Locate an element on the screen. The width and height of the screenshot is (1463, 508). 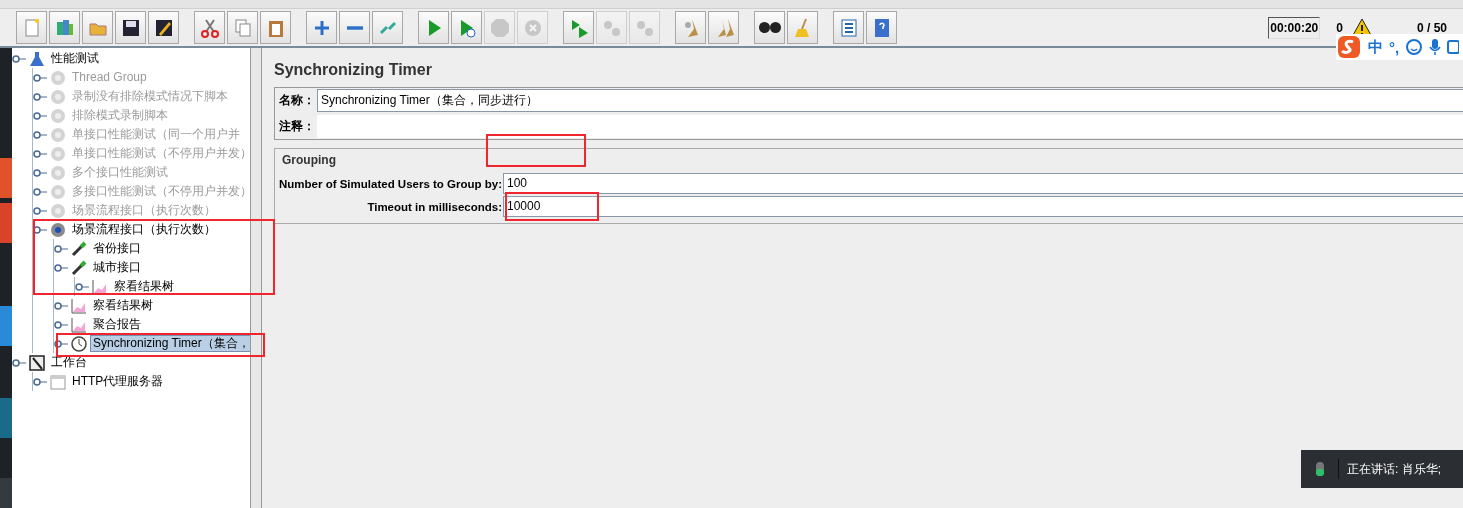
tree-item: 城市接口 is located at coordinates (117, 267).